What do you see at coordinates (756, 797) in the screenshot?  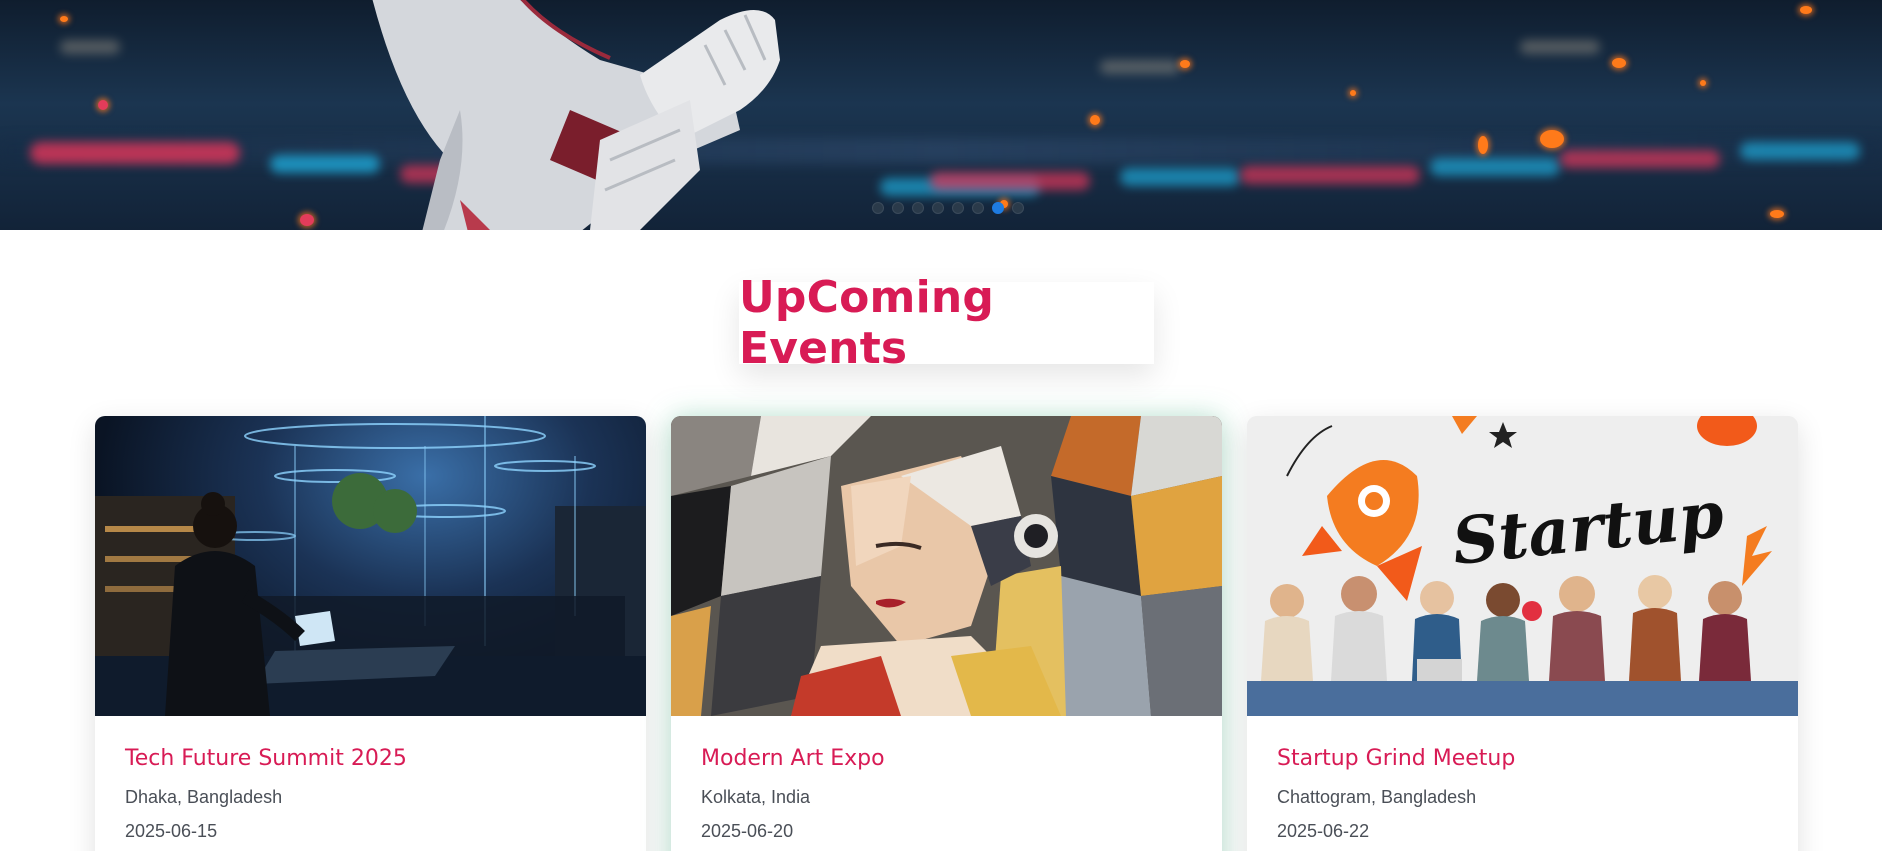 I see `event-location: Kolkata, India` at bounding box center [756, 797].